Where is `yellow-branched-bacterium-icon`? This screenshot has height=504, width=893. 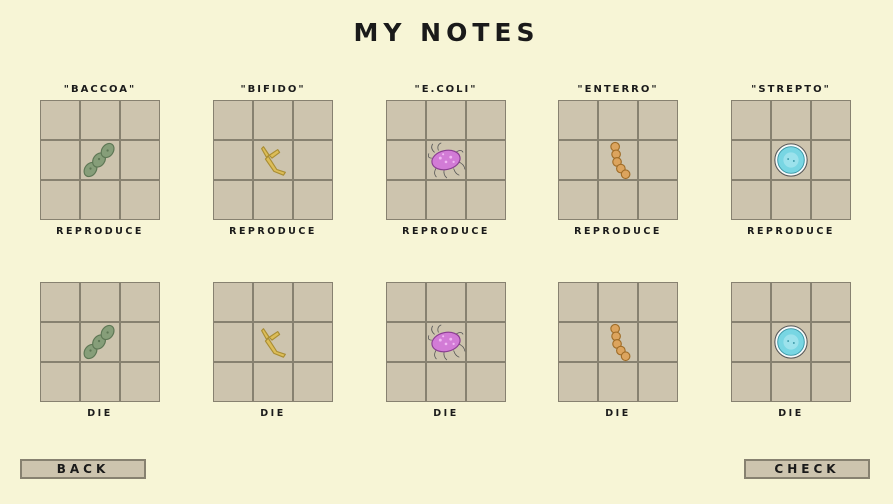
yellow-branched-bacterium-icon is located at coordinates (273, 161).